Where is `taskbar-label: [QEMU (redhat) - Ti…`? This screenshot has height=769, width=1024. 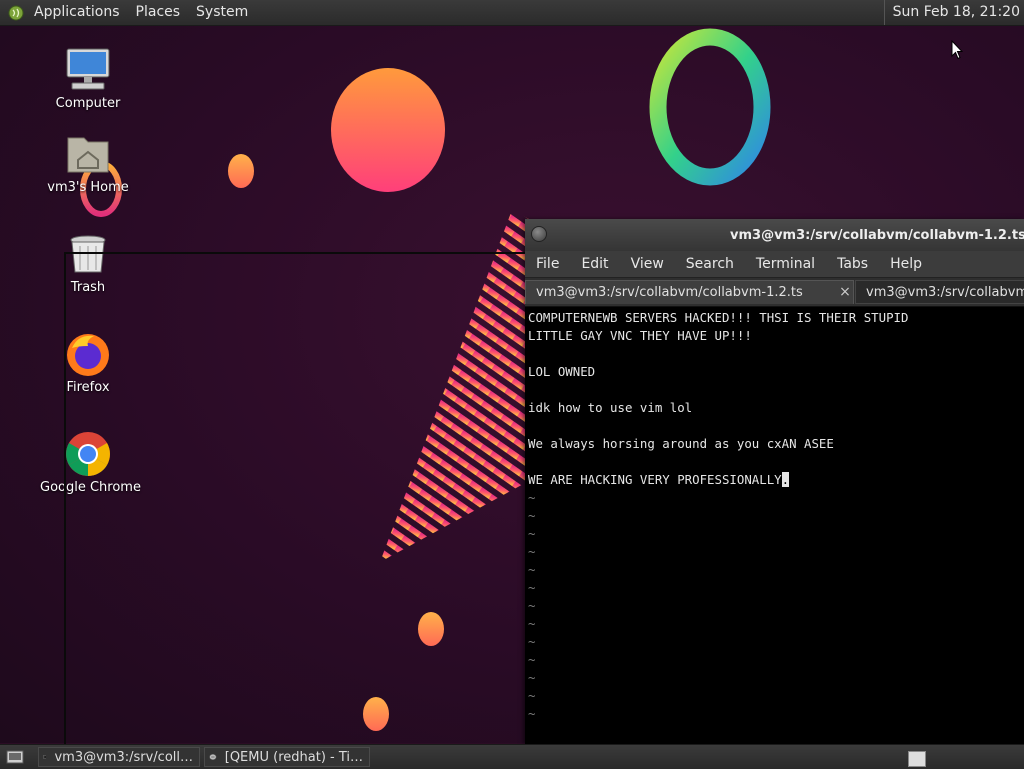
taskbar-label: [QEMU (redhat) - Ti… is located at coordinates (293, 757).